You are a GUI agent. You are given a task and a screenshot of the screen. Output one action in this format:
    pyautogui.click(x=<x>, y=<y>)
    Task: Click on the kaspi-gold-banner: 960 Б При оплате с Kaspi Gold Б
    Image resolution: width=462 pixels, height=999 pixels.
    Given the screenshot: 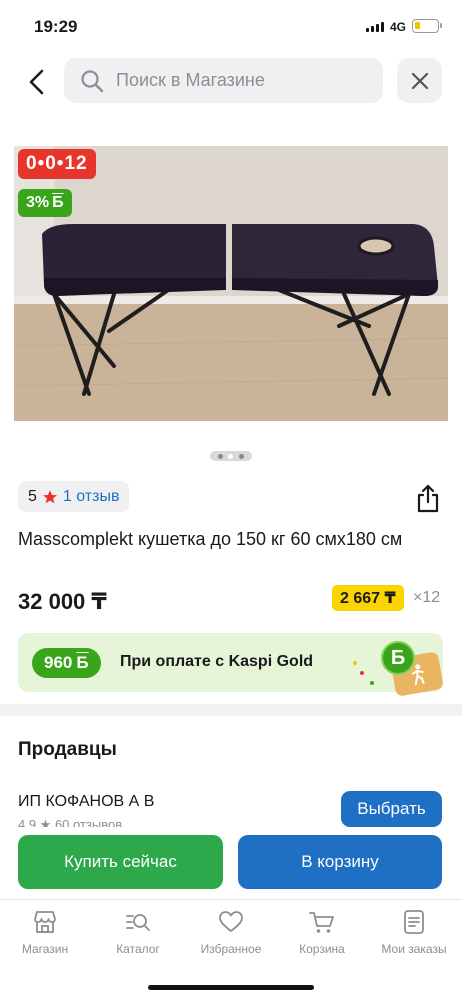 What is the action you would take?
    pyautogui.click(x=231, y=665)
    